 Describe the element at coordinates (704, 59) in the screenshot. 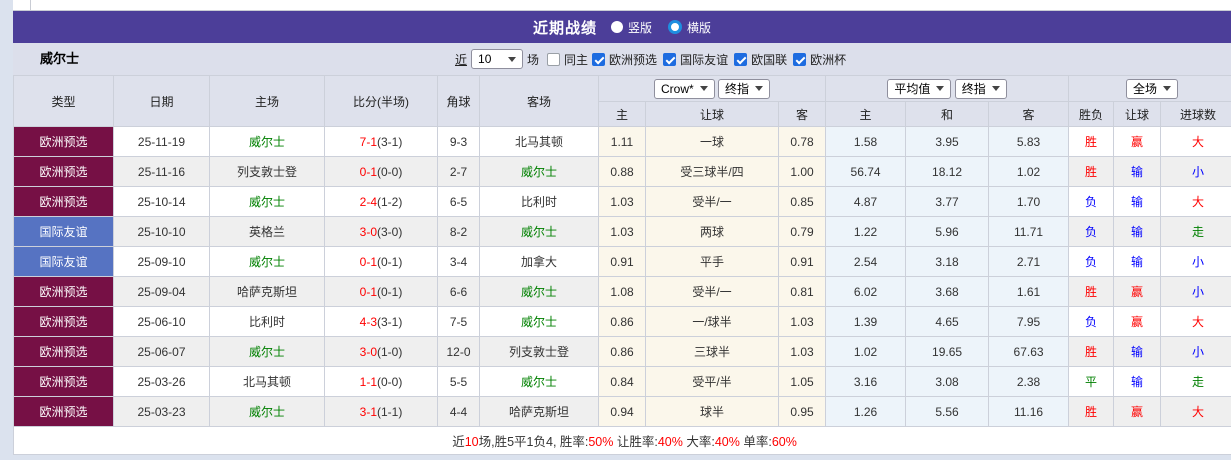

I see `league-label-friendly: 国际友谊` at that location.